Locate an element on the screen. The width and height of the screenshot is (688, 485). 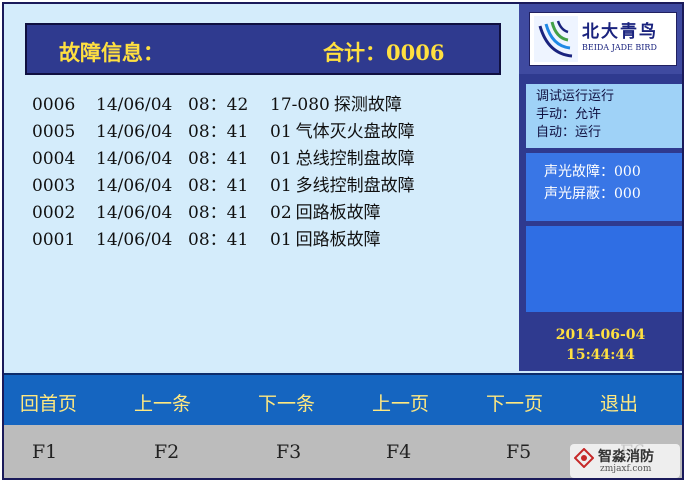
f5-key: F5 is located at coordinates (518, 452).